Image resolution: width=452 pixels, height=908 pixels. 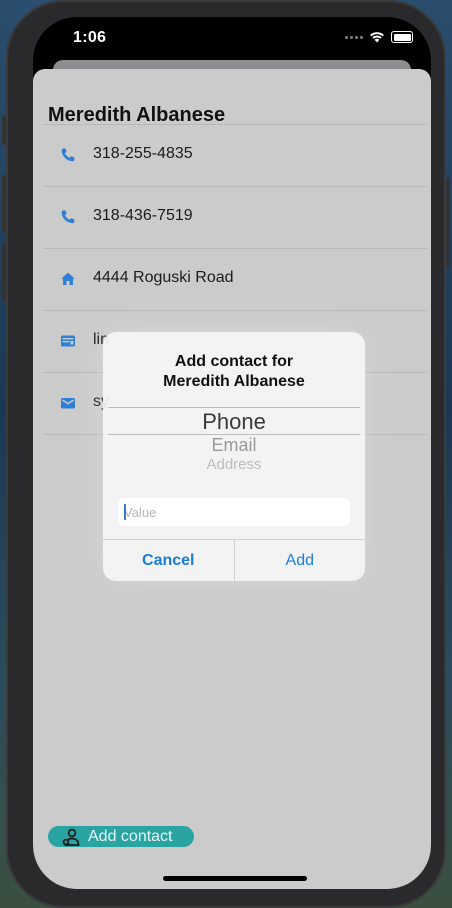 I want to click on add-button: Add, so click(x=300, y=560).